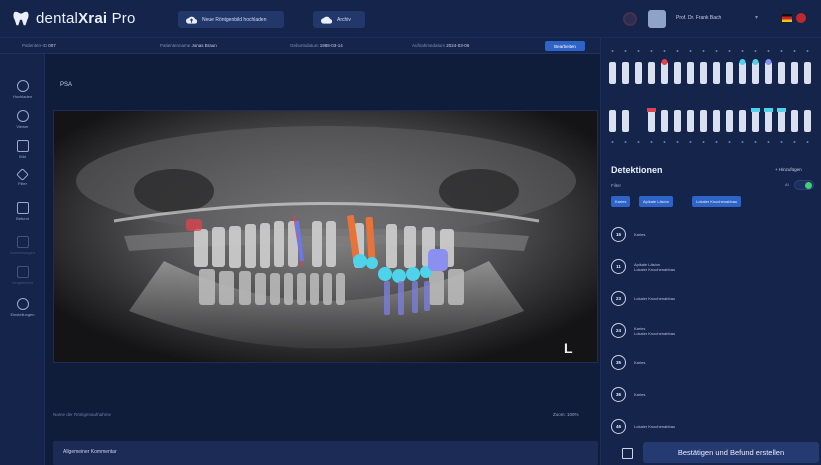 The width and height of the screenshot is (821, 465). Describe the element at coordinates (344, 19) in the screenshot. I see `archive-label: Archiv` at that location.